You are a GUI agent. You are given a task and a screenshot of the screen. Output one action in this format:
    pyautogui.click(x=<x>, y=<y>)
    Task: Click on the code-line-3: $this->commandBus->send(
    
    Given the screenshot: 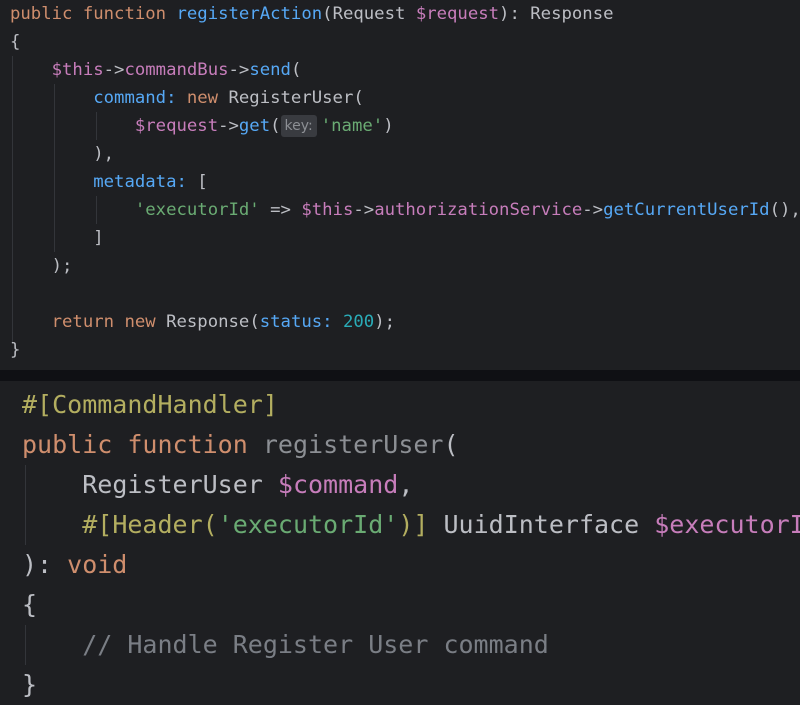 What is the action you would take?
    pyautogui.click(x=156, y=70)
    